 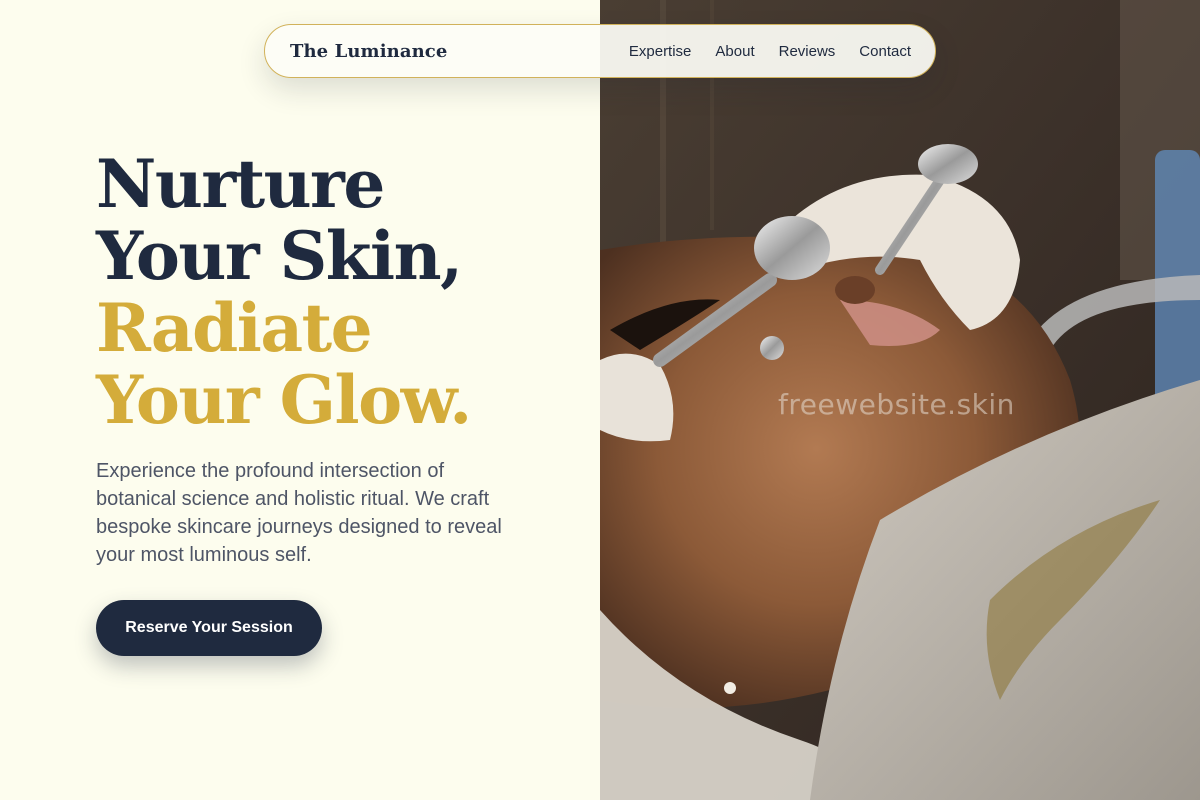 What do you see at coordinates (240, 184) in the screenshot?
I see `hero-title-line-1: Nurture` at bounding box center [240, 184].